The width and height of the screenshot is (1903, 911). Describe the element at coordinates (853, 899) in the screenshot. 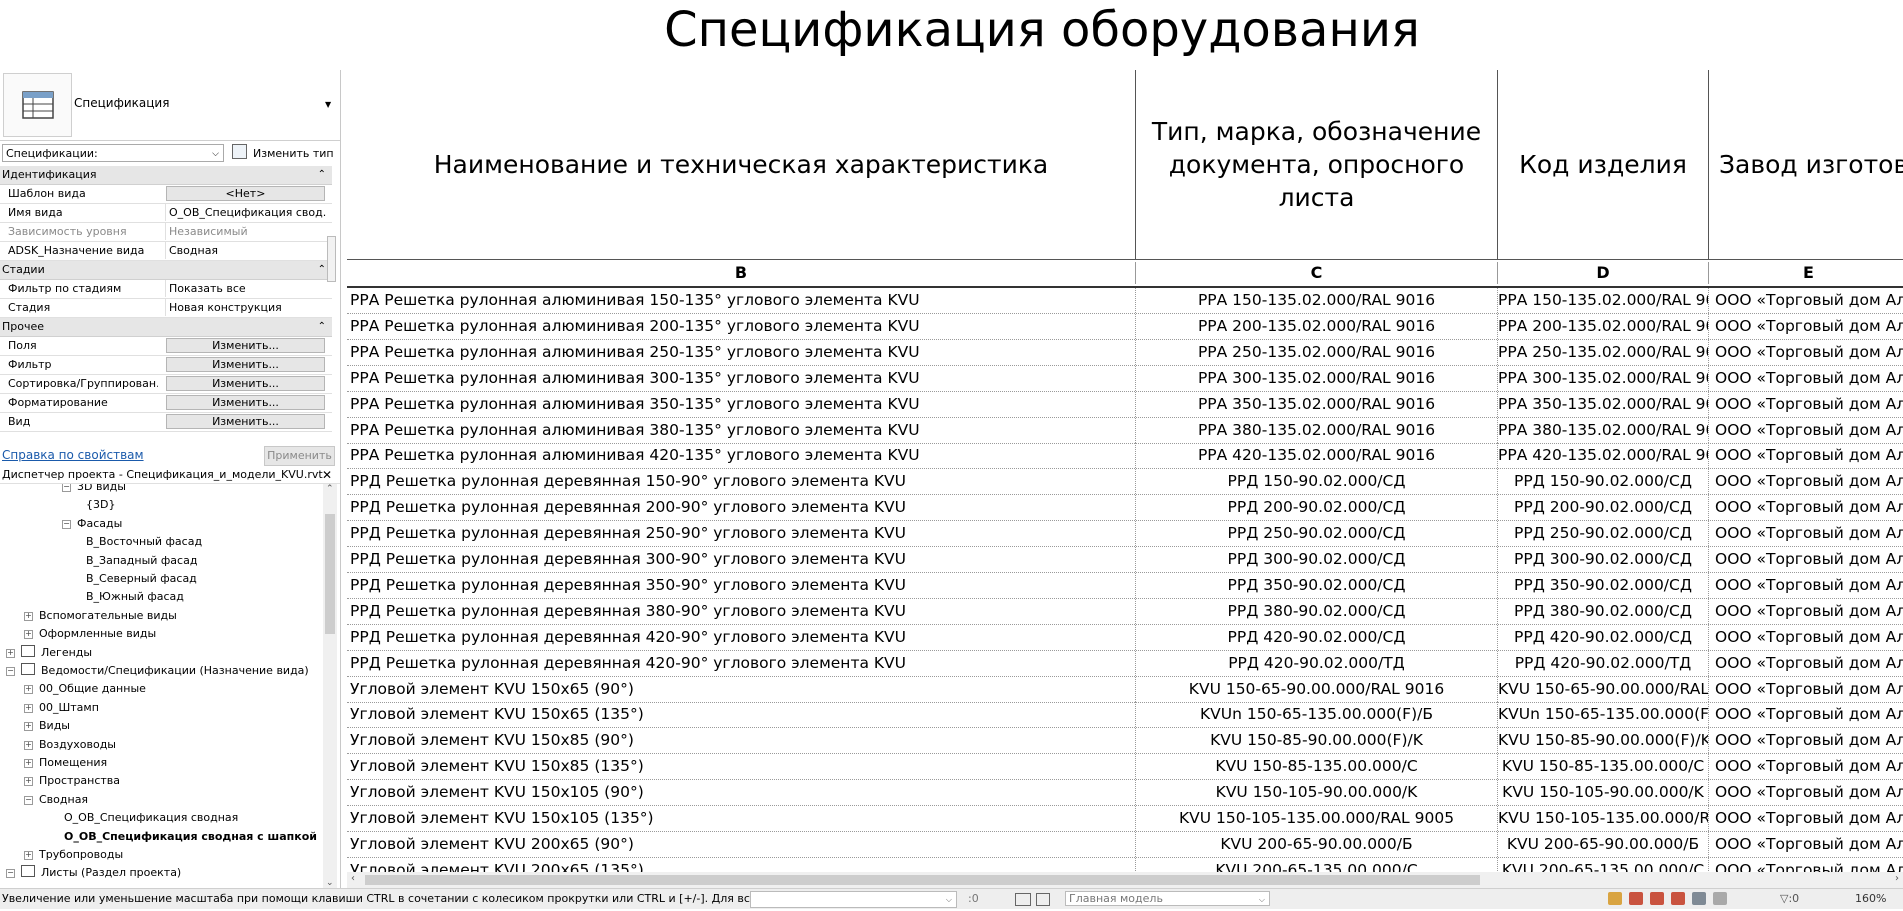

I see `workset-select: ⌵` at that location.